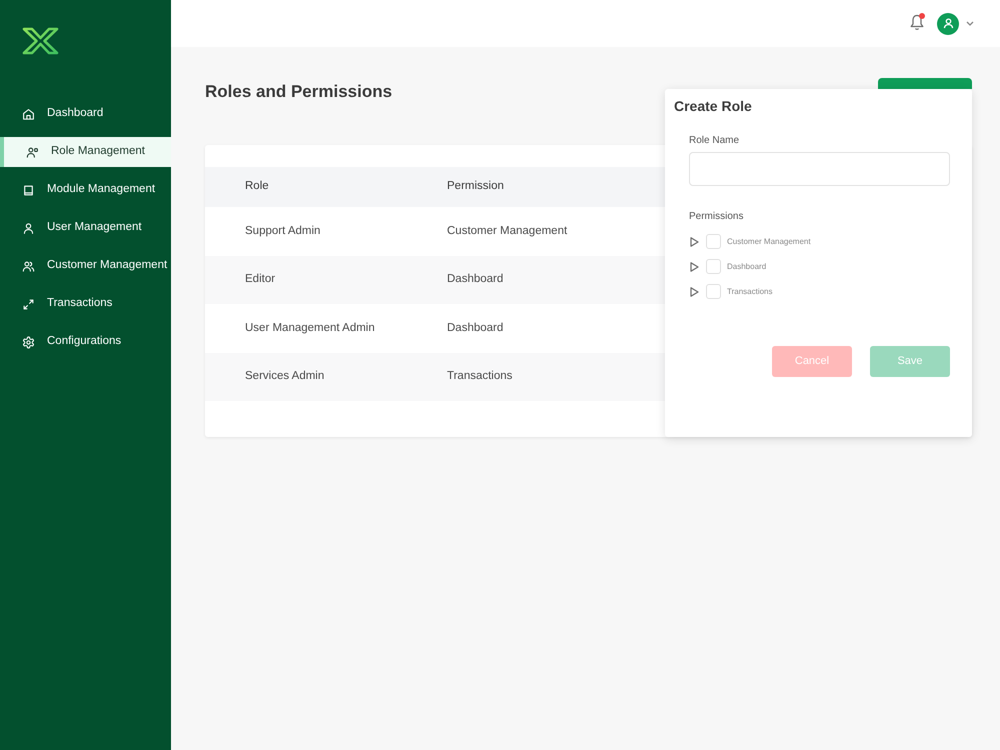 The width and height of the screenshot is (1000, 750). Describe the element at coordinates (749, 292) in the screenshot. I see `permission-label: Transactions` at that location.